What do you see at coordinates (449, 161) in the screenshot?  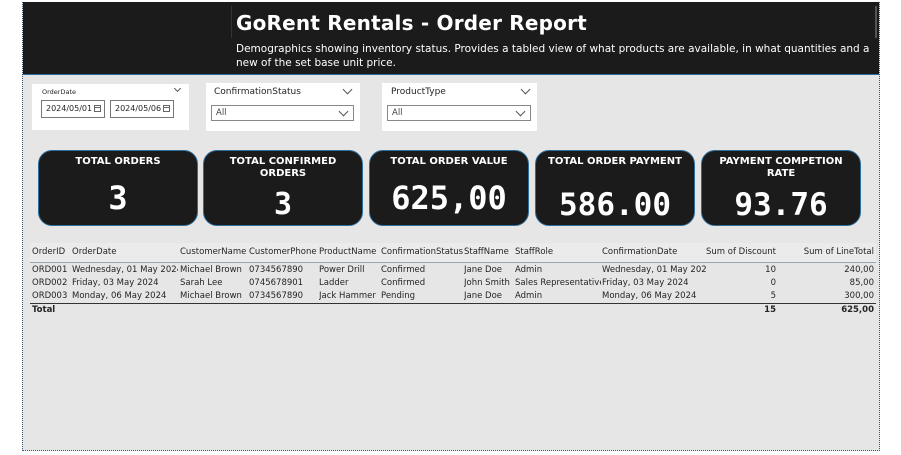 I see `kpi-label: TOTAL ORDER VALUE` at bounding box center [449, 161].